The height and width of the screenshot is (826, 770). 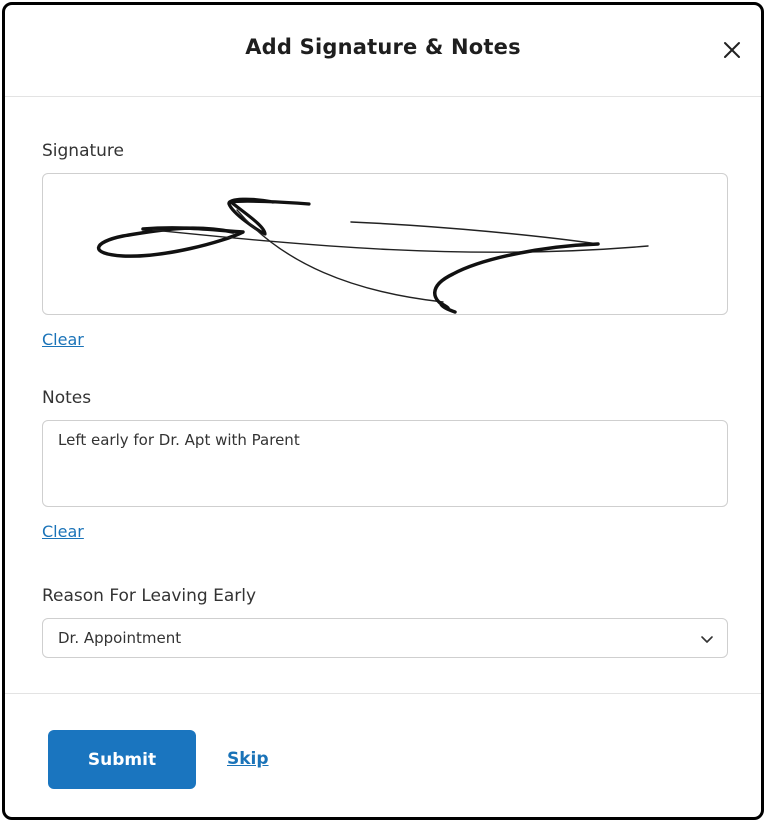 I want to click on signature-drawing, so click(x=372, y=255).